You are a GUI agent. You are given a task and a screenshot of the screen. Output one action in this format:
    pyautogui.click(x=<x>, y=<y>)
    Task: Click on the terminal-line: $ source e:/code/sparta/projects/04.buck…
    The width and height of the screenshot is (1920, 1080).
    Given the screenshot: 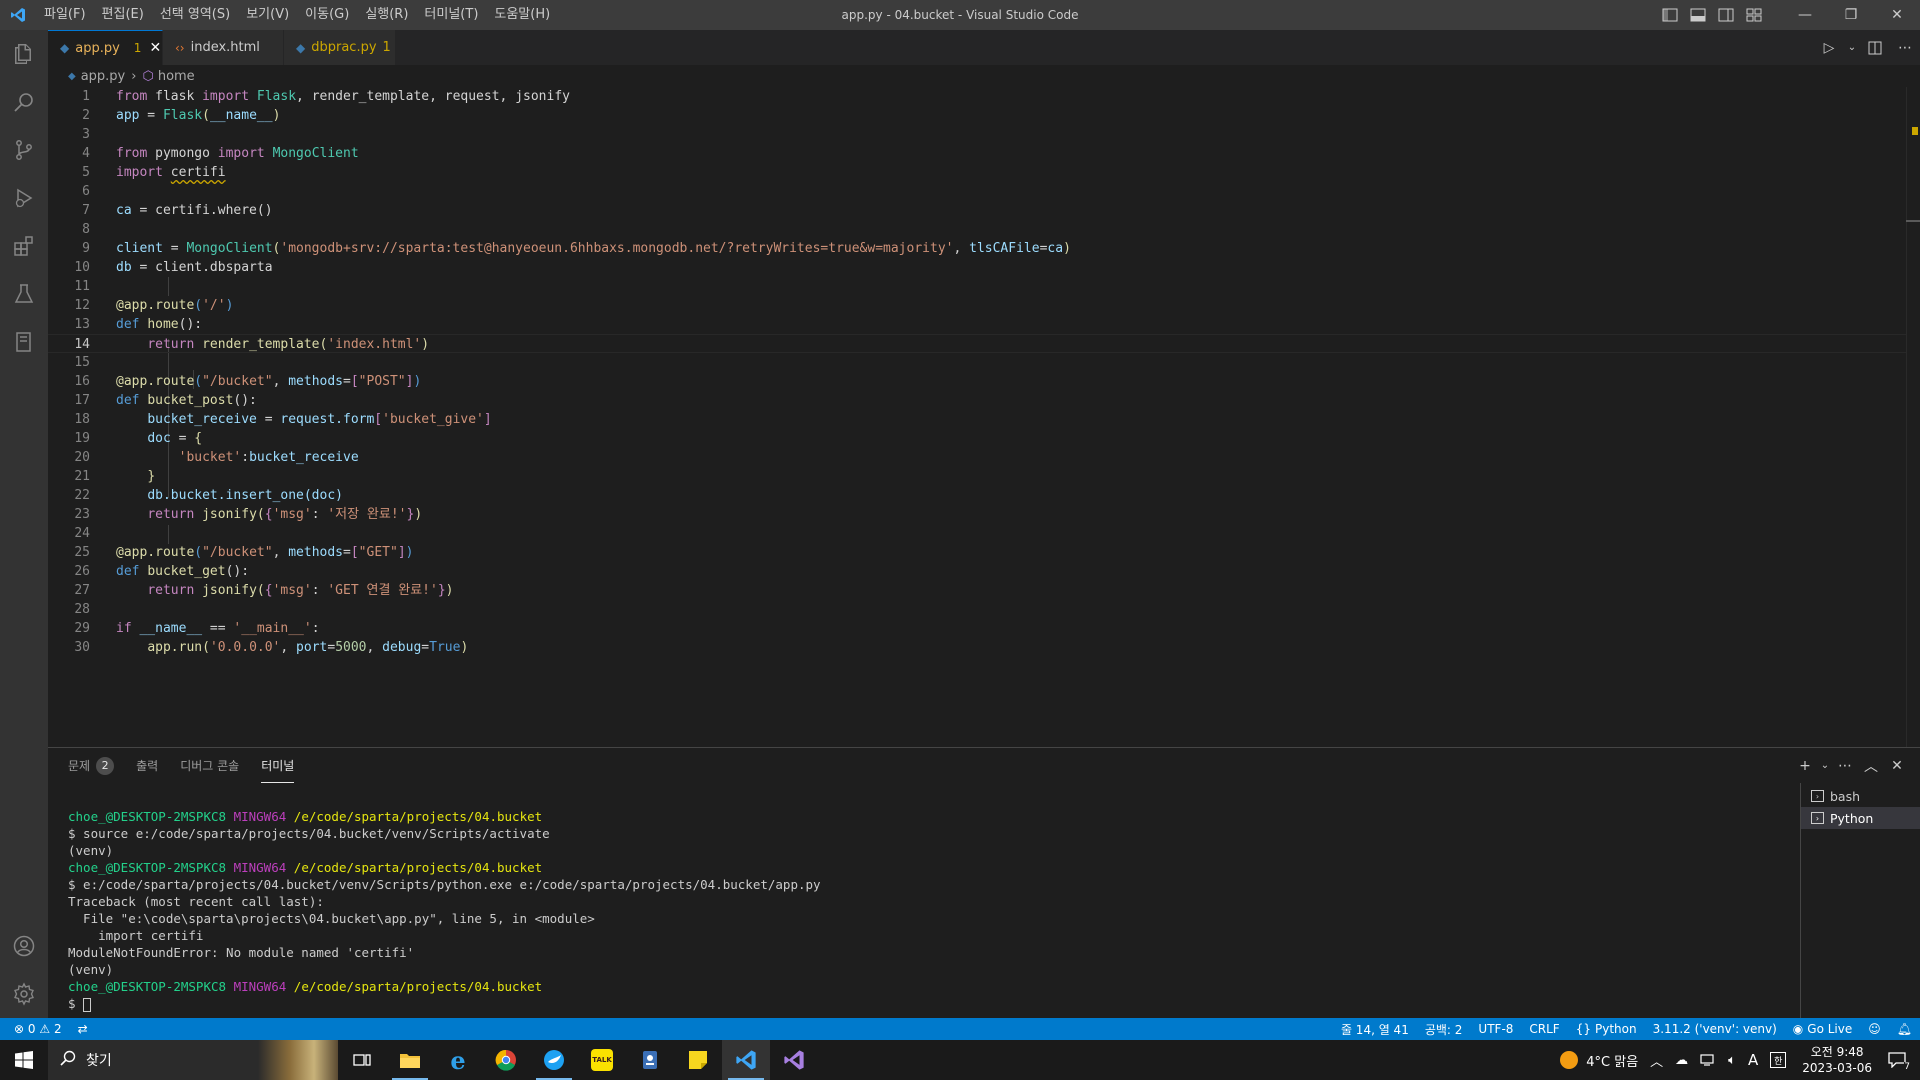 What is the action you would take?
    pyautogui.click(x=309, y=833)
    